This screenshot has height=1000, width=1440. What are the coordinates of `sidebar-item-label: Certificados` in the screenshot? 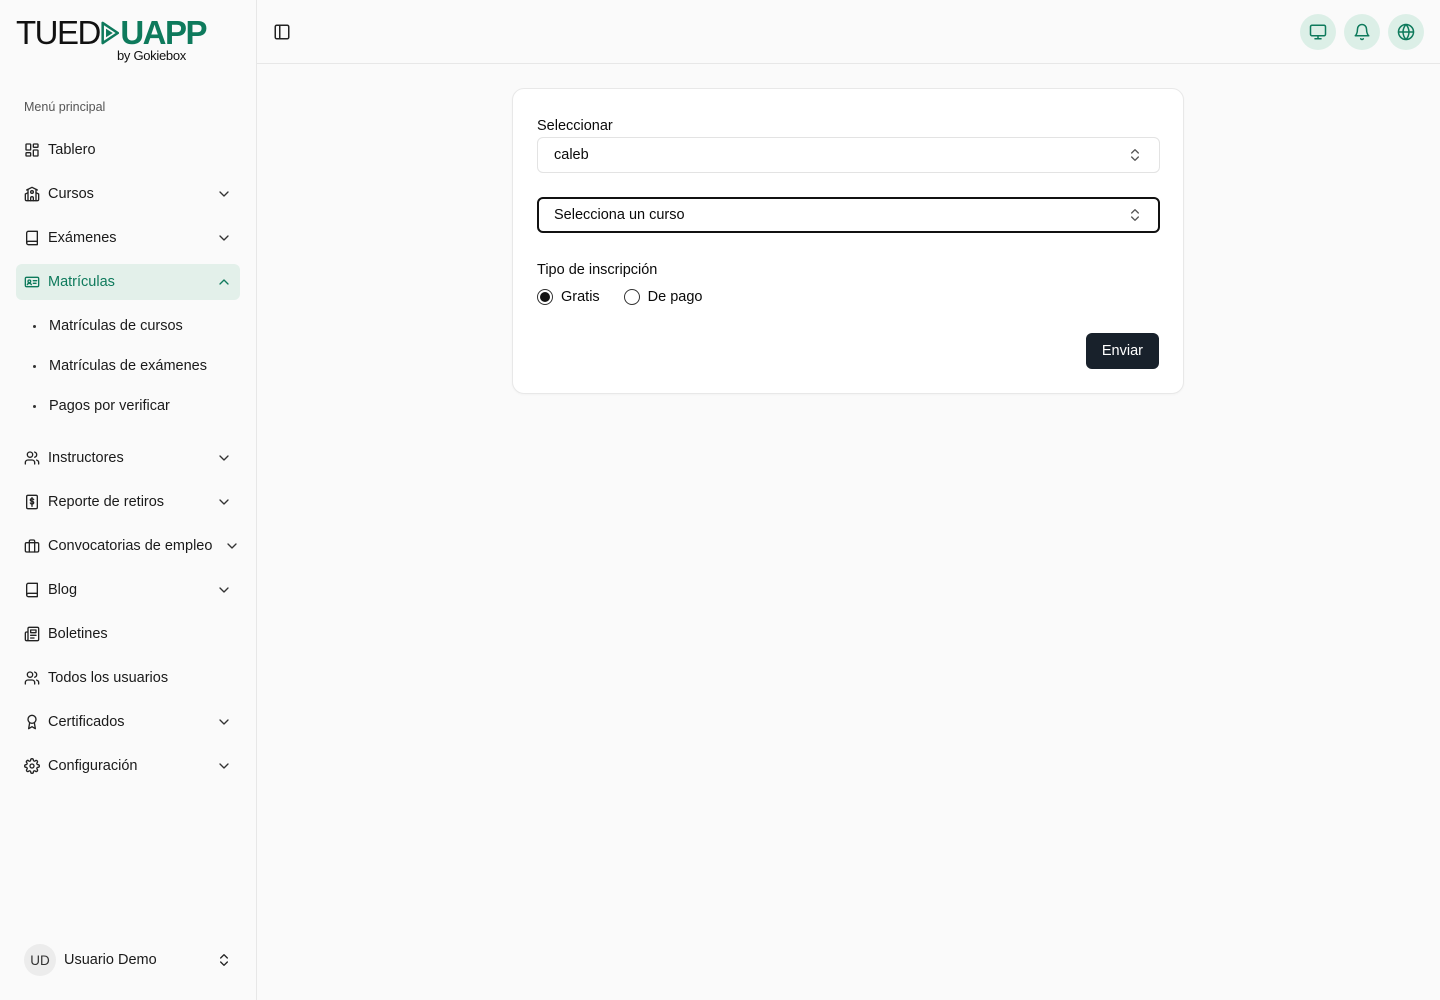 It's located at (86, 722).